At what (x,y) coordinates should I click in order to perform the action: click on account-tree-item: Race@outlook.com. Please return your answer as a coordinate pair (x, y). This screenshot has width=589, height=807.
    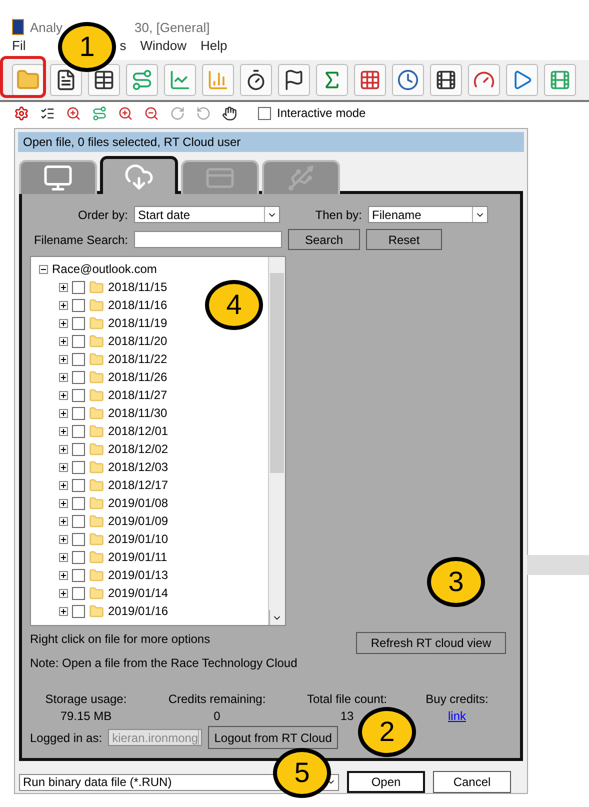
    Looking at the image, I should click on (104, 269).